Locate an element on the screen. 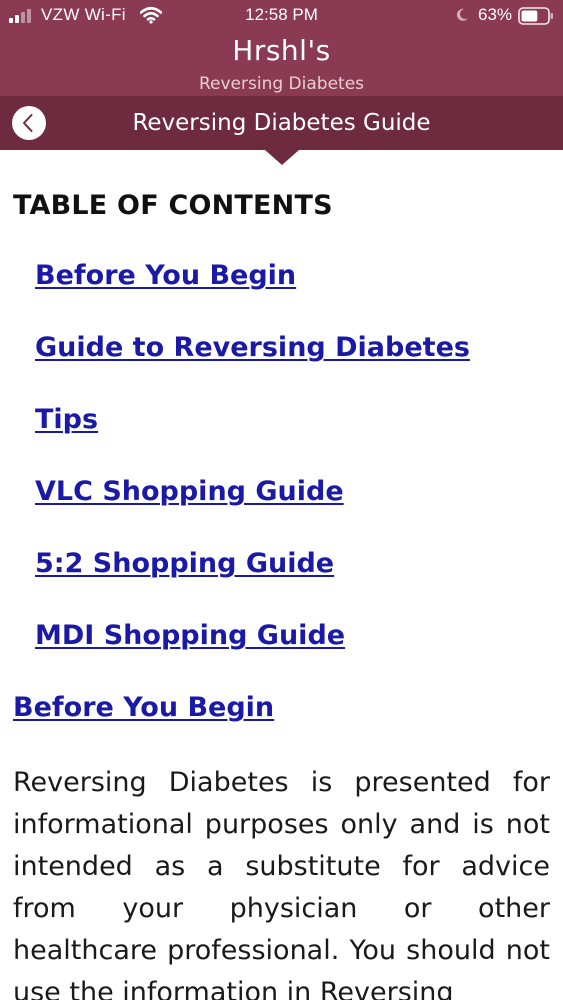 The width and height of the screenshot is (563, 1000). chevron-left-icon is located at coordinates (28, 123).